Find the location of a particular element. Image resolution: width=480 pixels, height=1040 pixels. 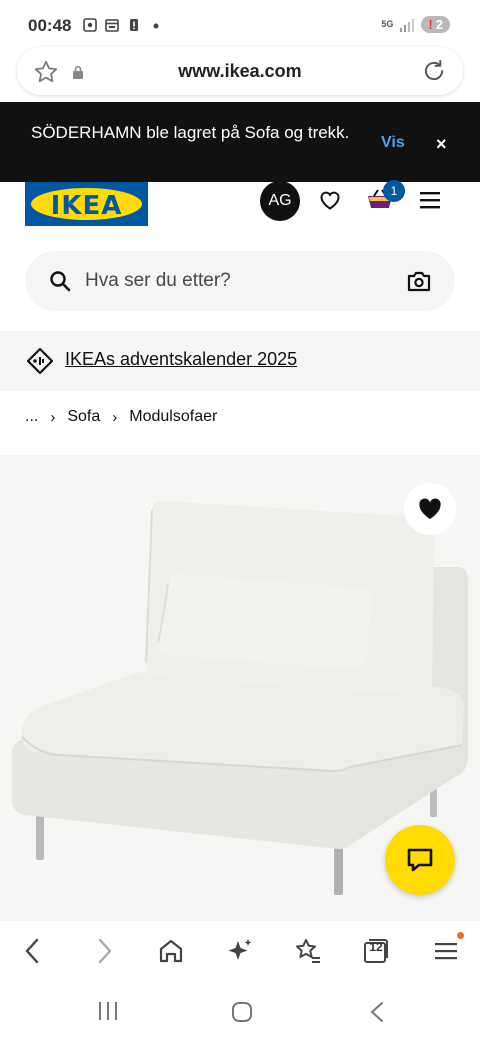

chat-button is located at coordinates (420, 860).